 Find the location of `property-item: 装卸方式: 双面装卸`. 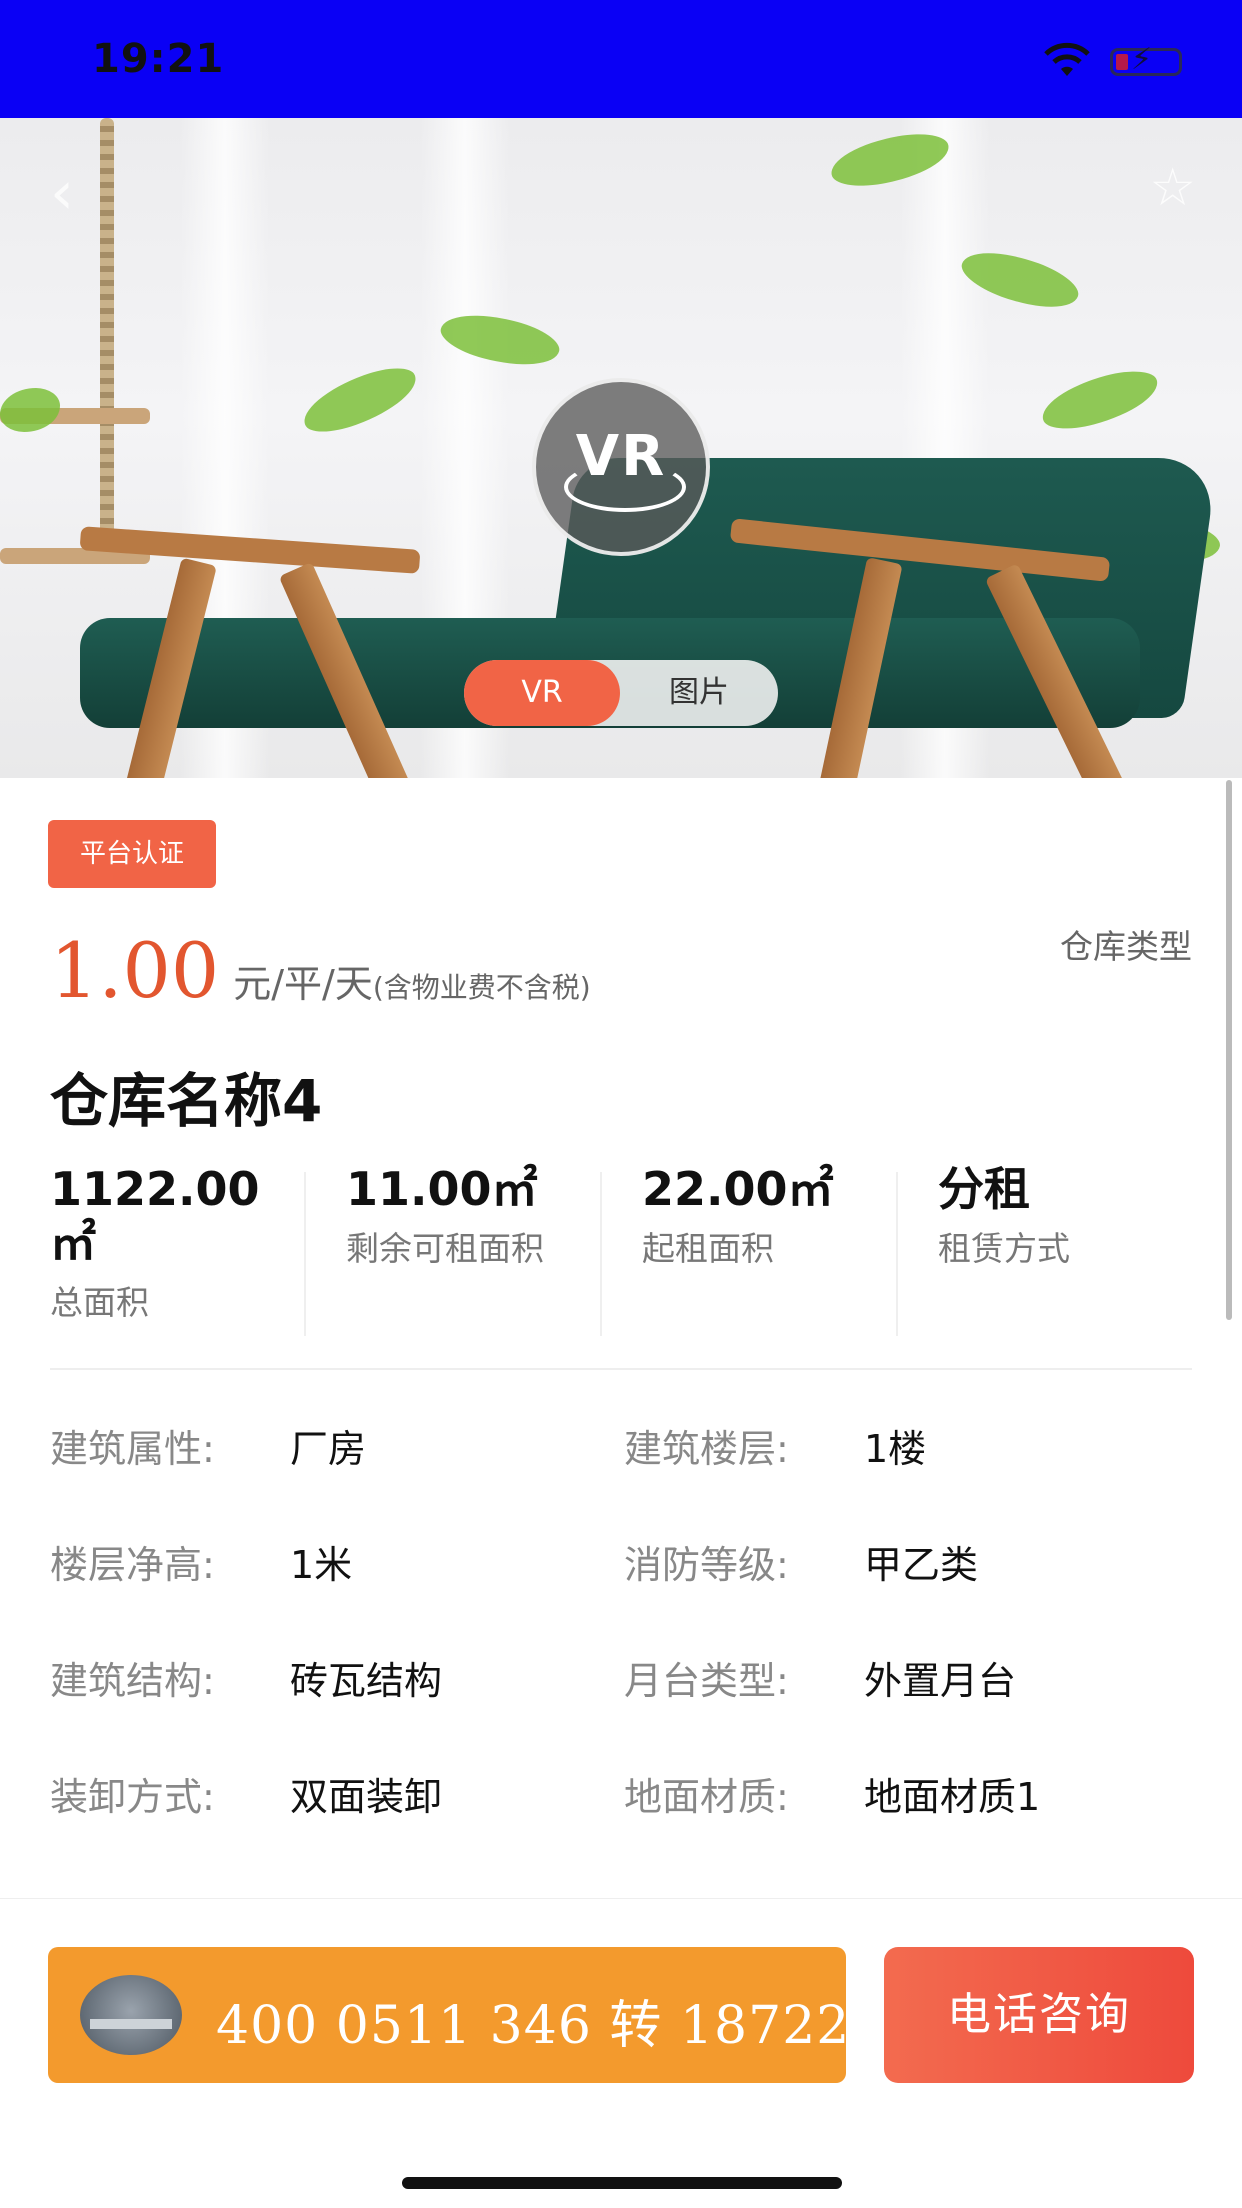

property-item: 装卸方式: 双面装卸 is located at coordinates (246, 1793).